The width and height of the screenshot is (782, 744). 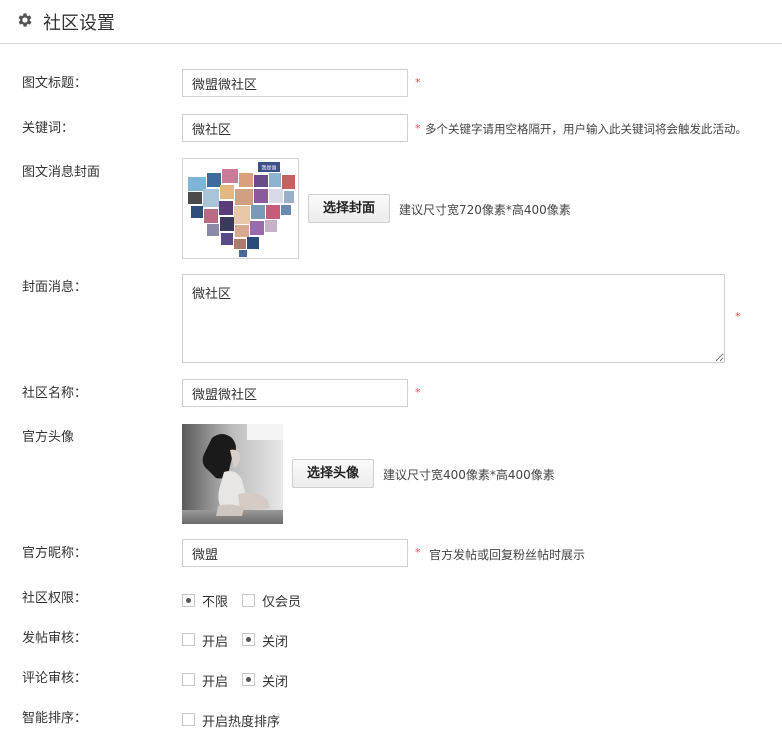 What do you see at coordinates (55, 553) in the screenshot?
I see `official-nickname-label: 官方昵称：` at bounding box center [55, 553].